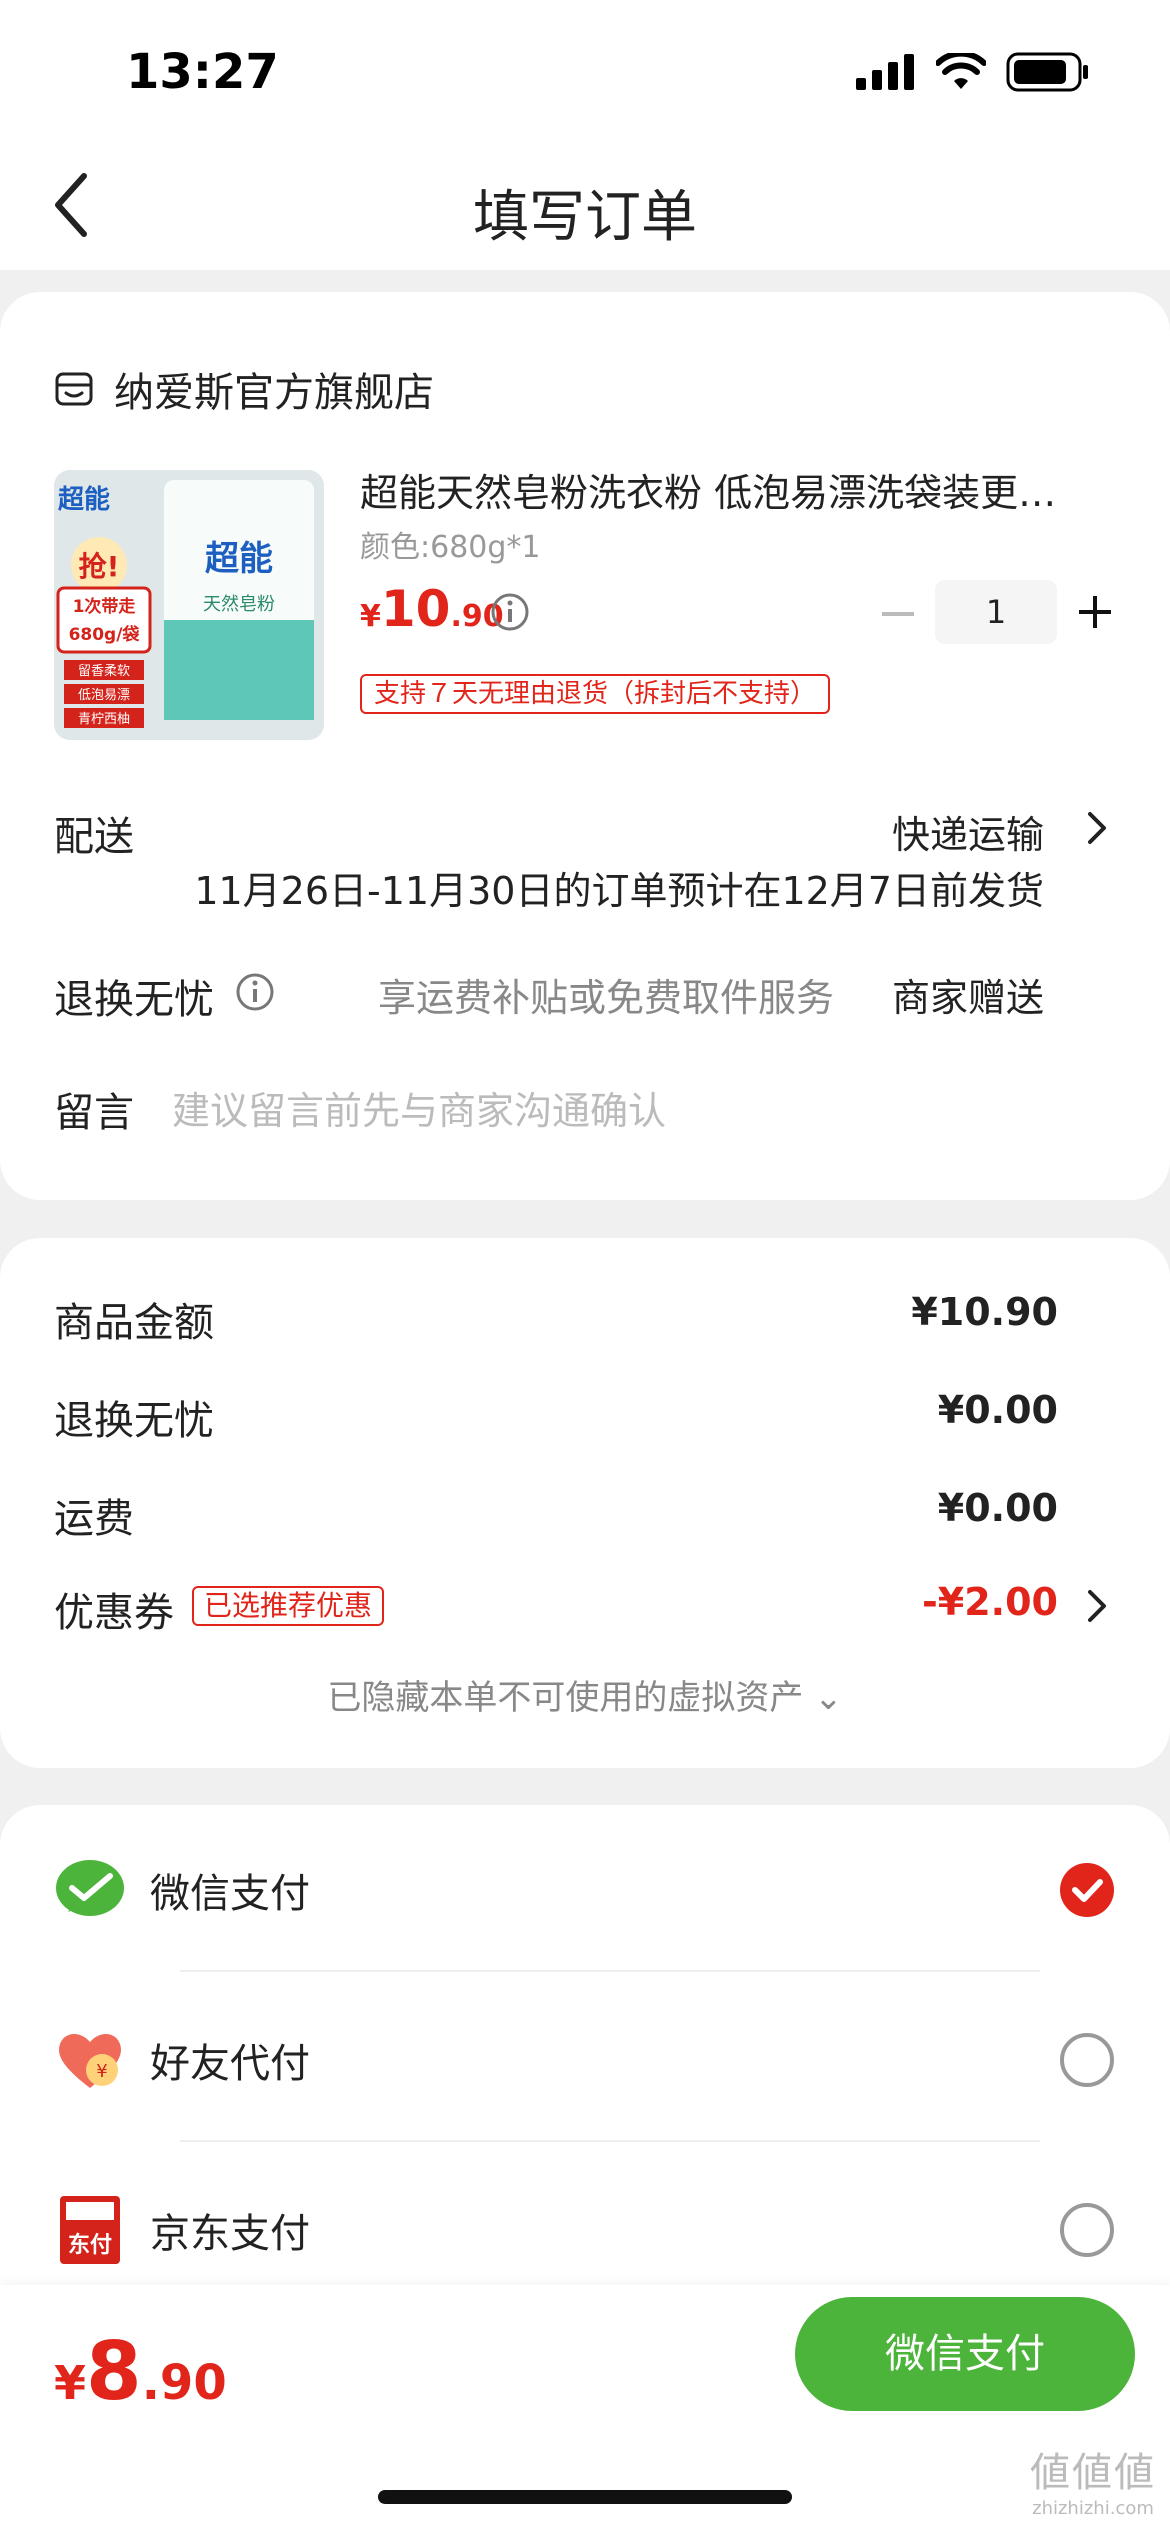 Image resolution: width=1170 pixels, height=2532 pixels. Describe the element at coordinates (84, 499) in the screenshot. I see `corner-brand: 超能` at that location.